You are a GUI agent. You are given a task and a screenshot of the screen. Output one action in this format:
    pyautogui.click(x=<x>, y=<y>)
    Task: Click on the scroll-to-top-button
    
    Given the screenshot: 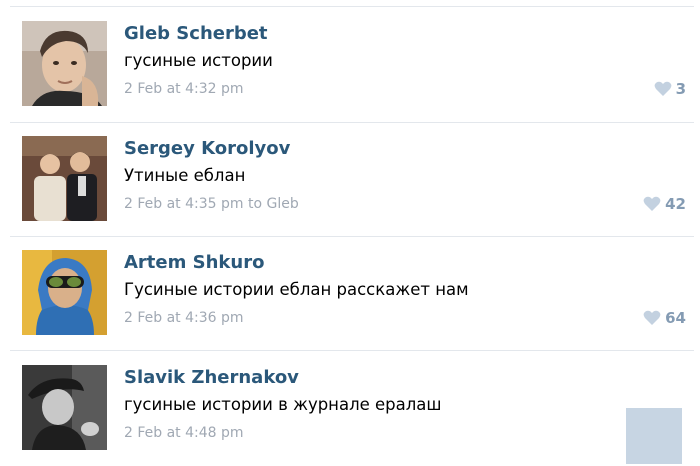 What is the action you would take?
    pyautogui.click(x=654, y=436)
    